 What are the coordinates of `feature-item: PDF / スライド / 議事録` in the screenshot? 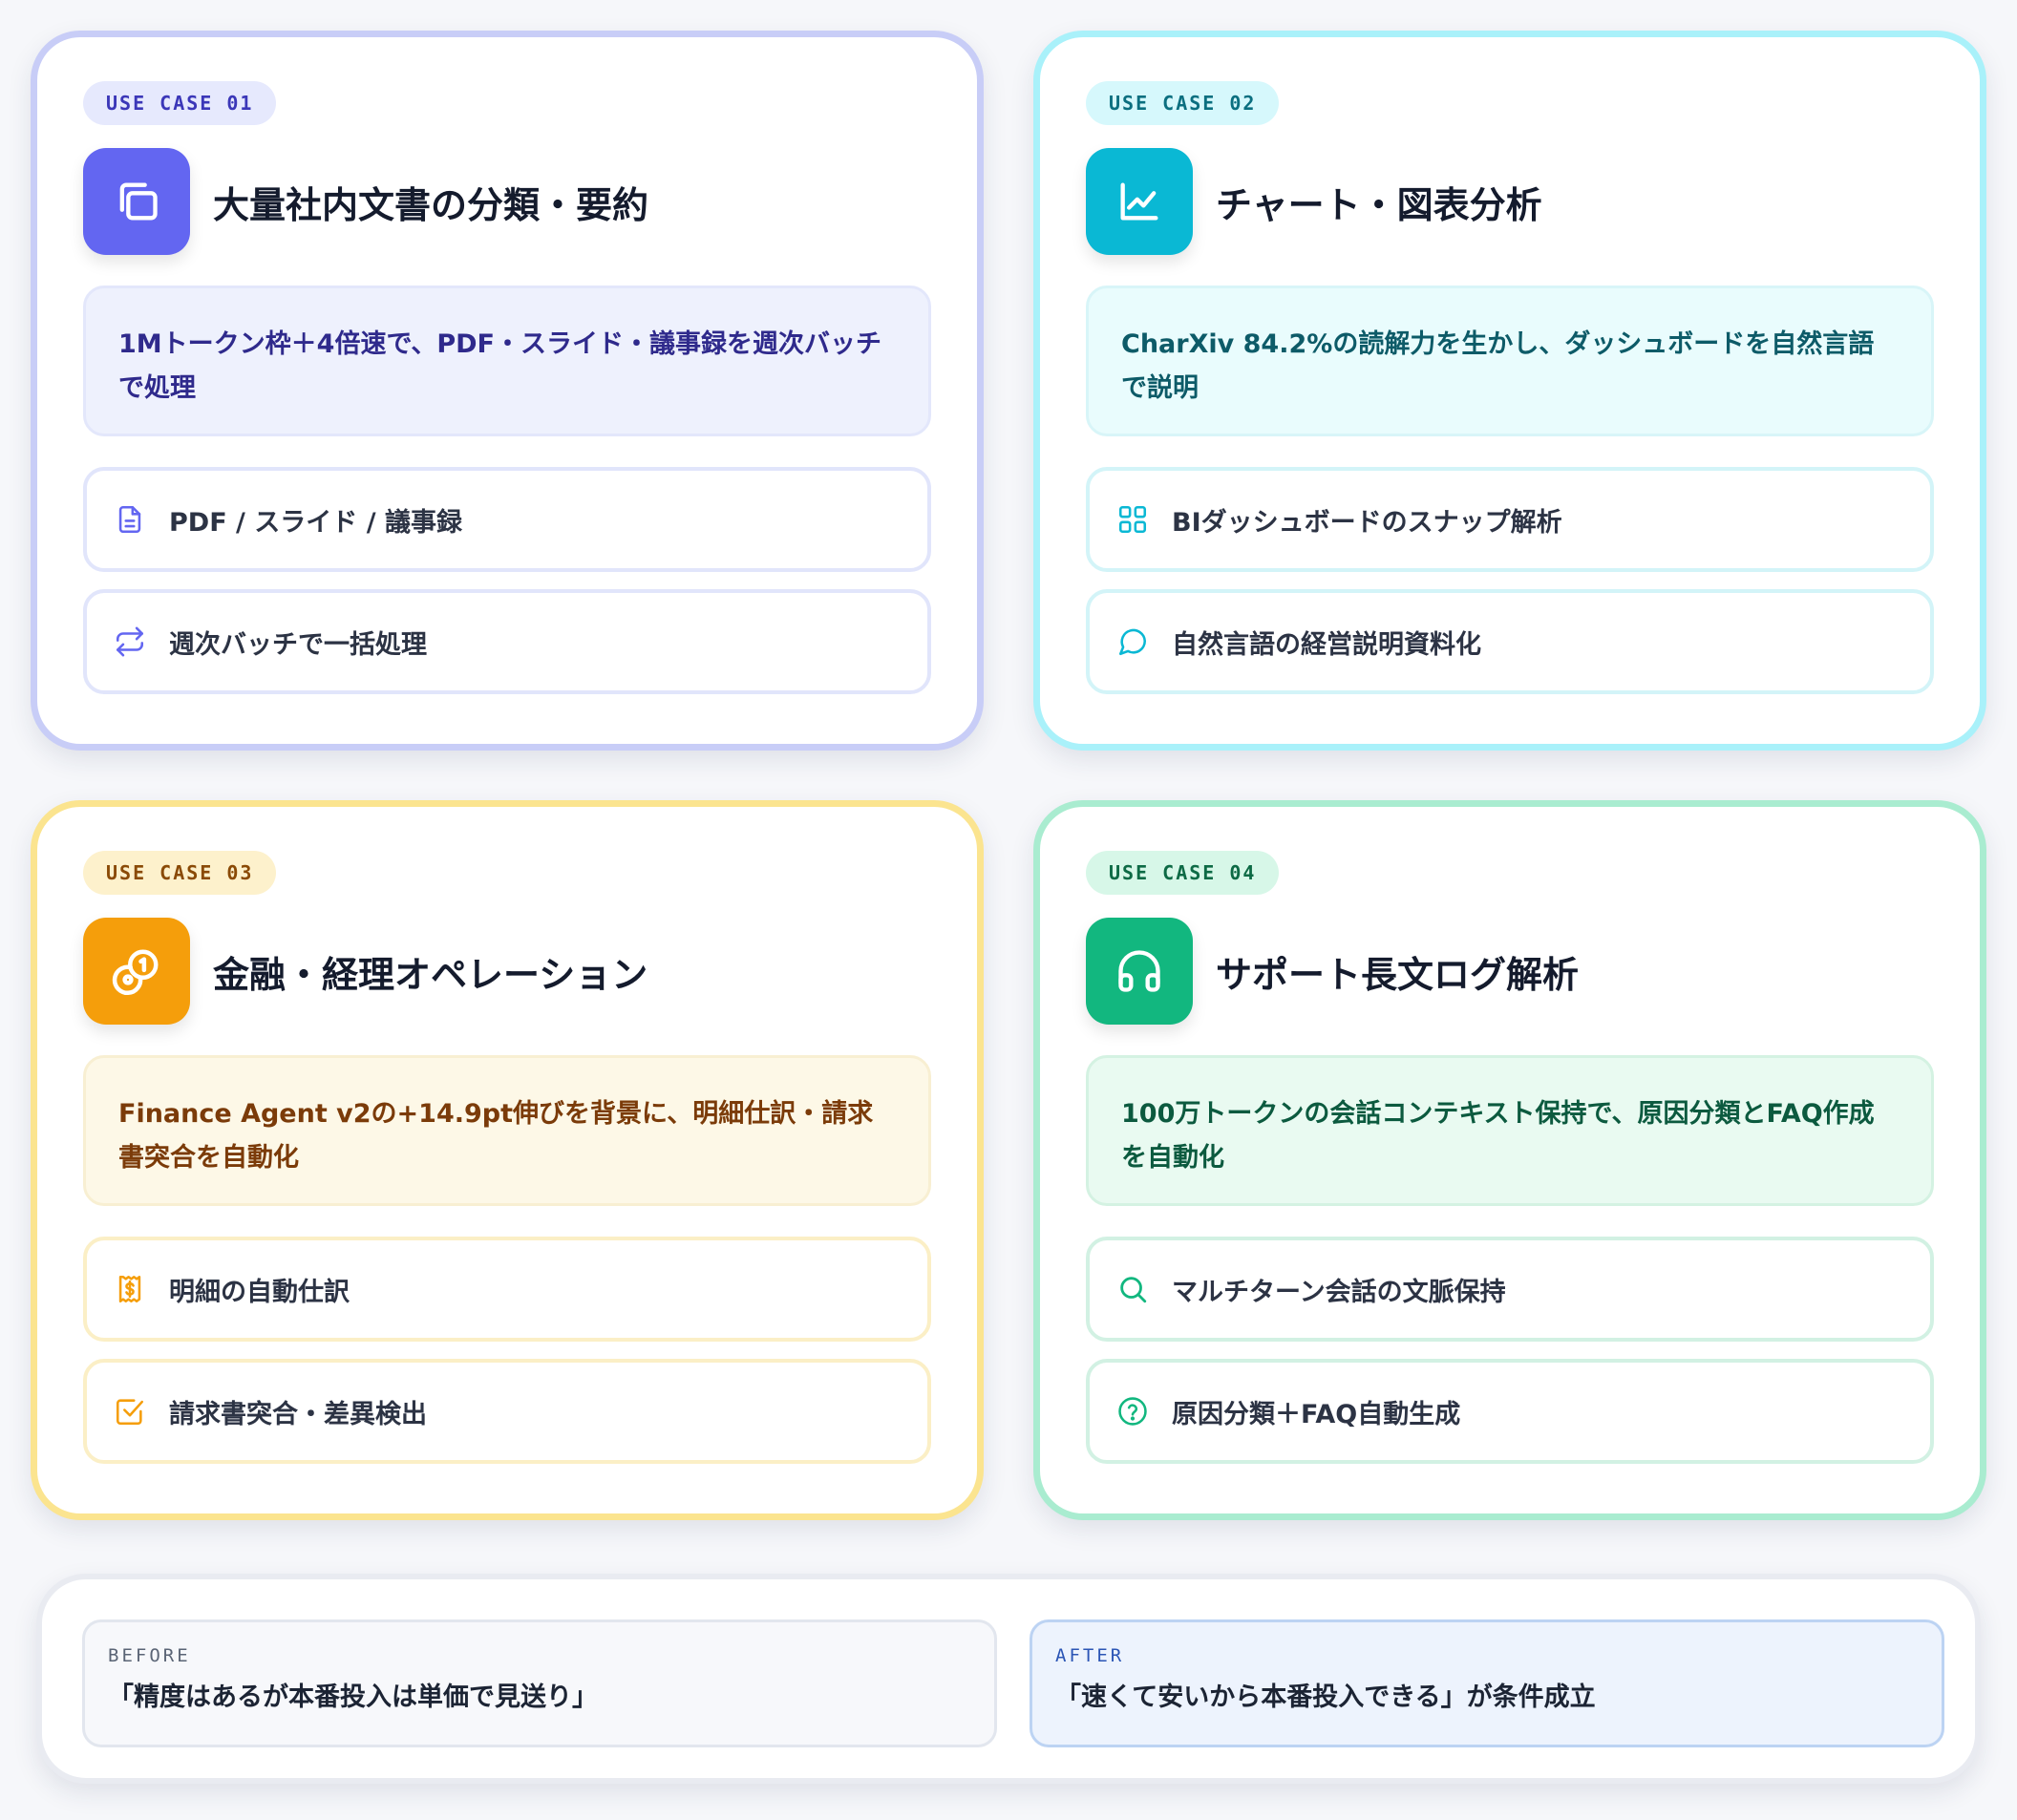 It's located at (507, 519).